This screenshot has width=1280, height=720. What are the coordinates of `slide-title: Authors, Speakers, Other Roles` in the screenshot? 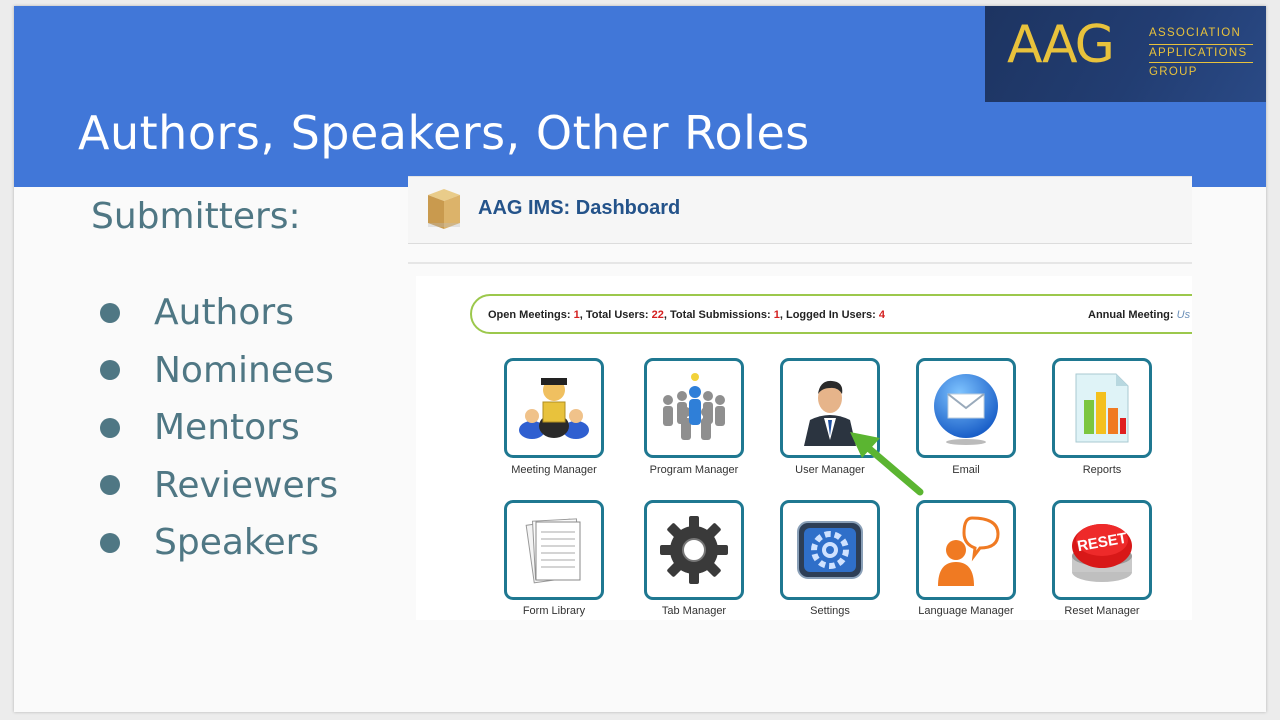 It's located at (444, 133).